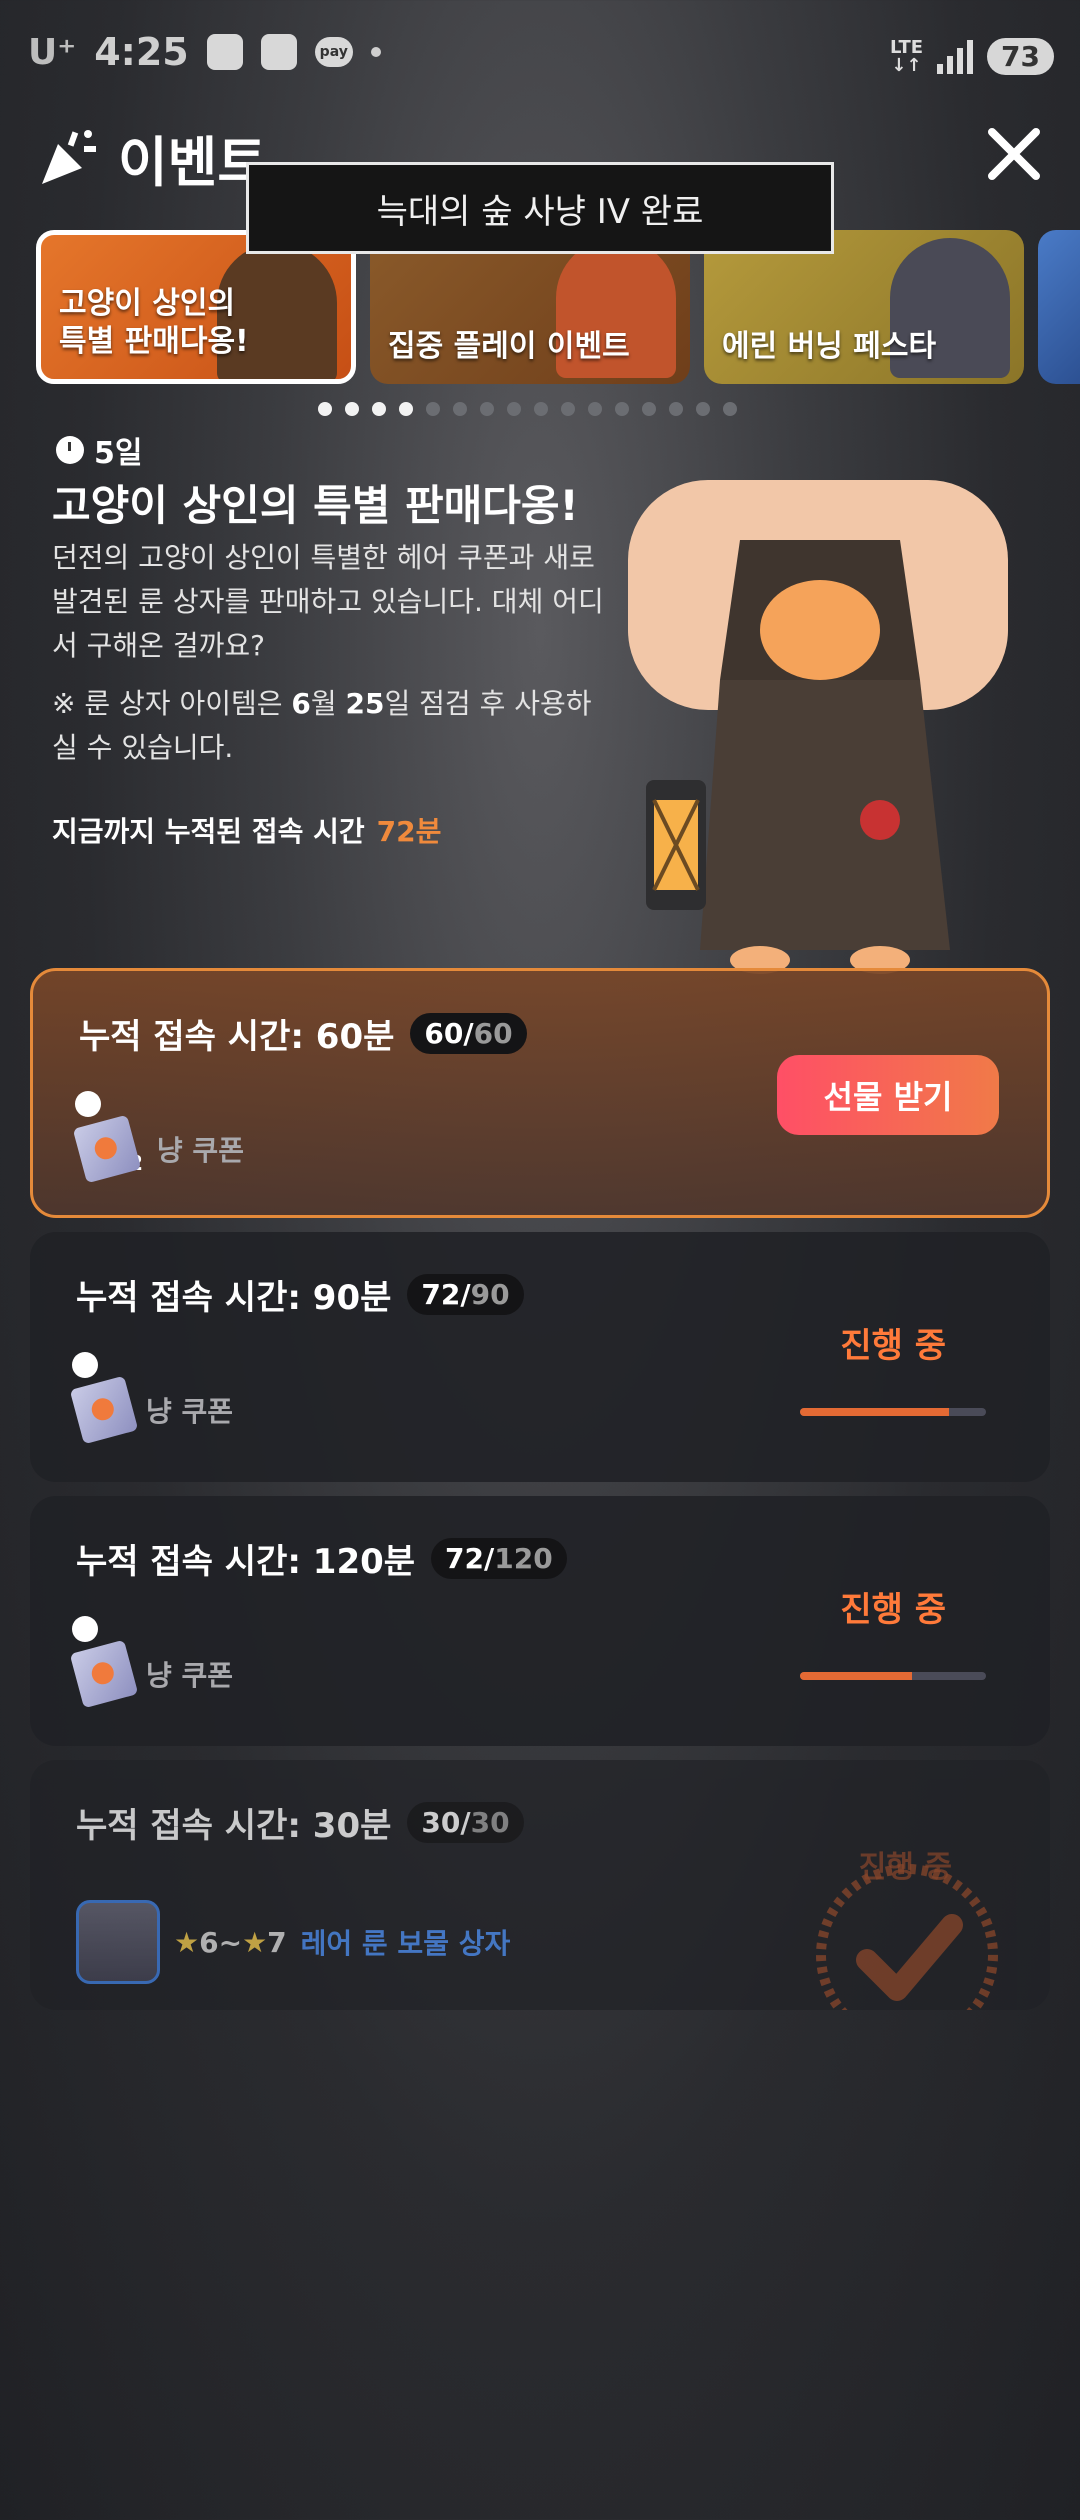 Image resolution: width=1080 pixels, height=2520 pixels. What do you see at coordinates (409, 831) in the screenshot?
I see `accum-value: 72분` at bounding box center [409, 831].